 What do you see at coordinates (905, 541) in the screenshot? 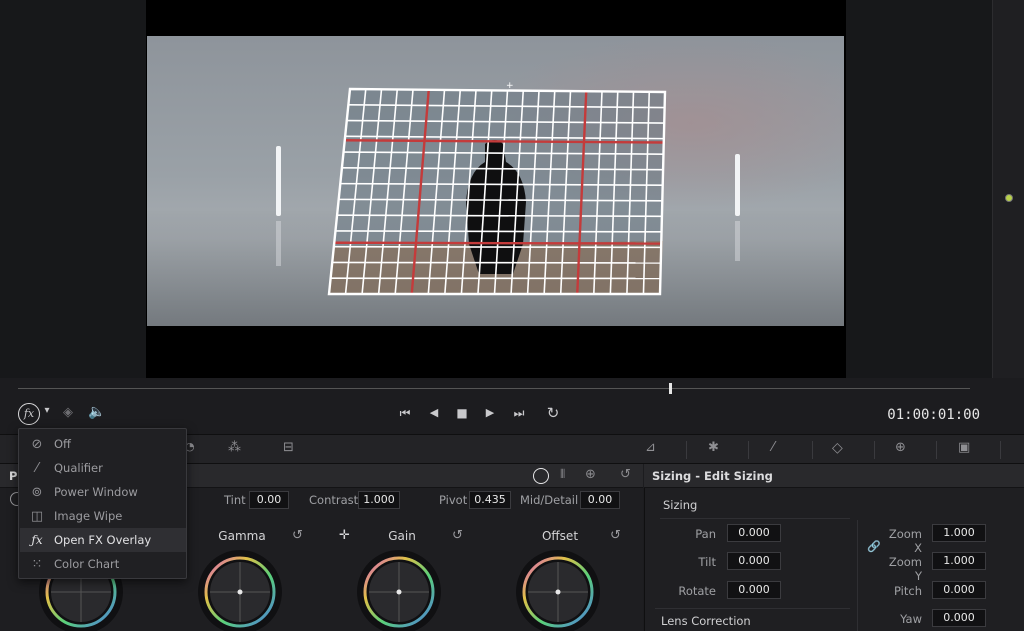
I see `zoom-x-label: Zoom X` at bounding box center [905, 541].